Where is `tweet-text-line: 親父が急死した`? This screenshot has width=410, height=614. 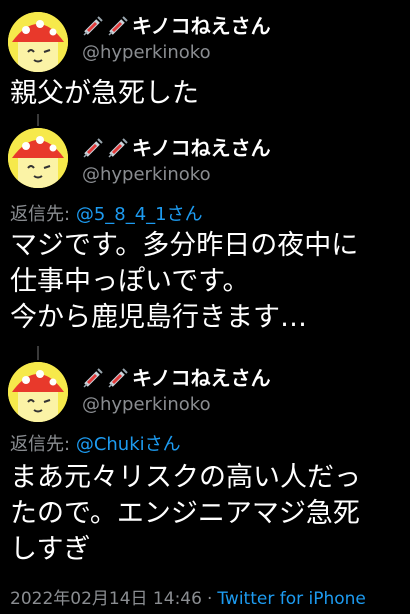
tweet-text-line: 親父が急死した is located at coordinates (104, 93).